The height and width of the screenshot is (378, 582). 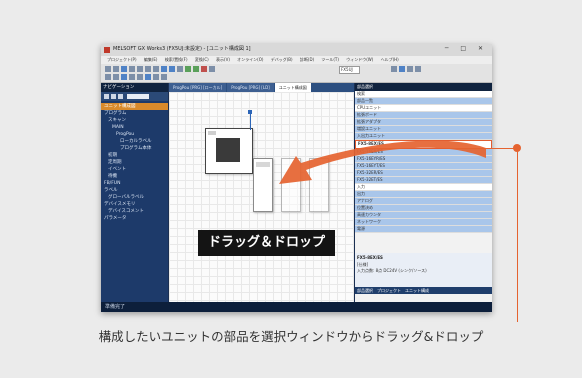 What do you see at coordinates (132, 77) in the screenshot?
I see `line-icon` at bounding box center [132, 77].